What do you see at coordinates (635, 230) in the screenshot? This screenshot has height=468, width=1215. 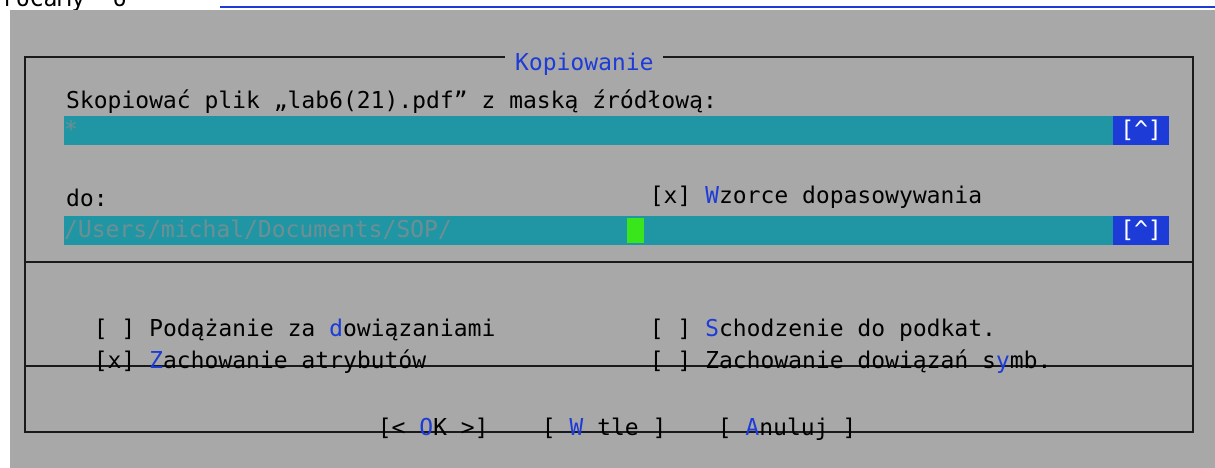 I see `text-cursor` at bounding box center [635, 230].